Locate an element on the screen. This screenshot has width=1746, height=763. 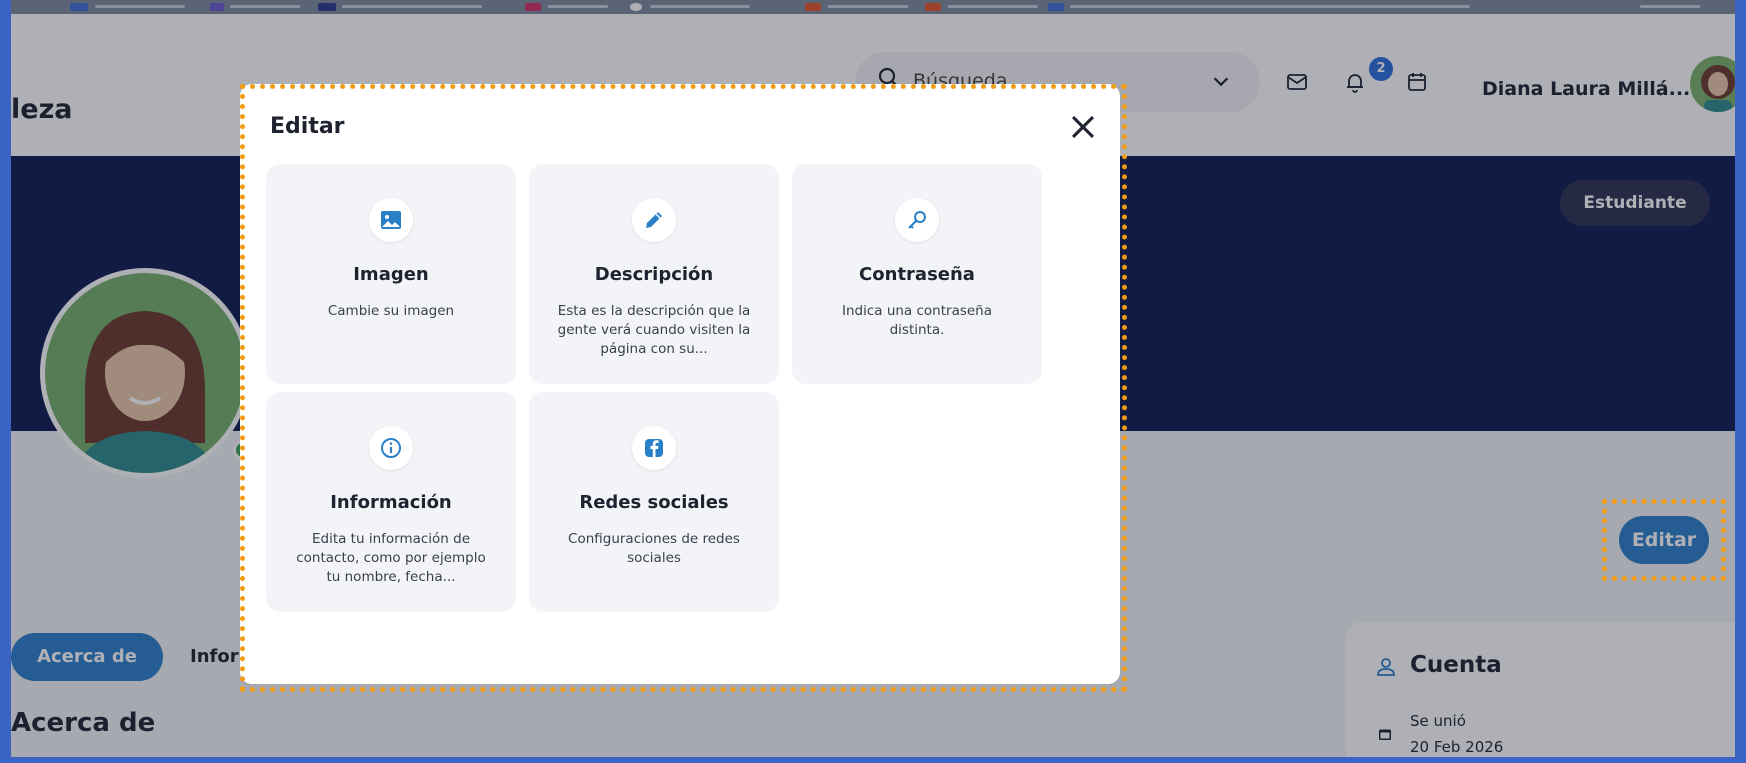
option-title: Contraseña is located at coordinates (917, 274).